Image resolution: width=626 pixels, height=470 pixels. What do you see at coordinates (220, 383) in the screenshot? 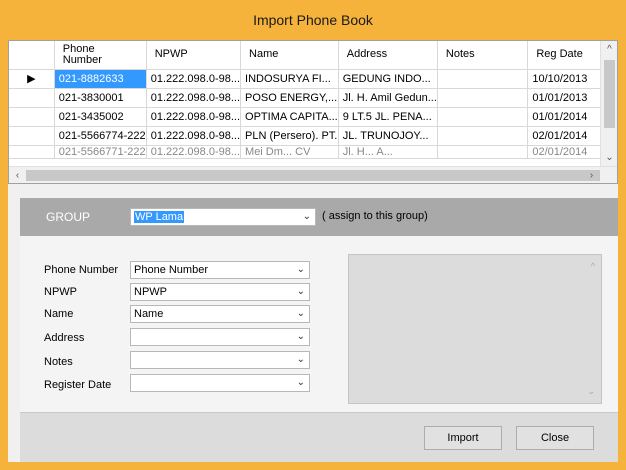
I see `register-date-mapping-select: ⌄` at bounding box center [220, 383].